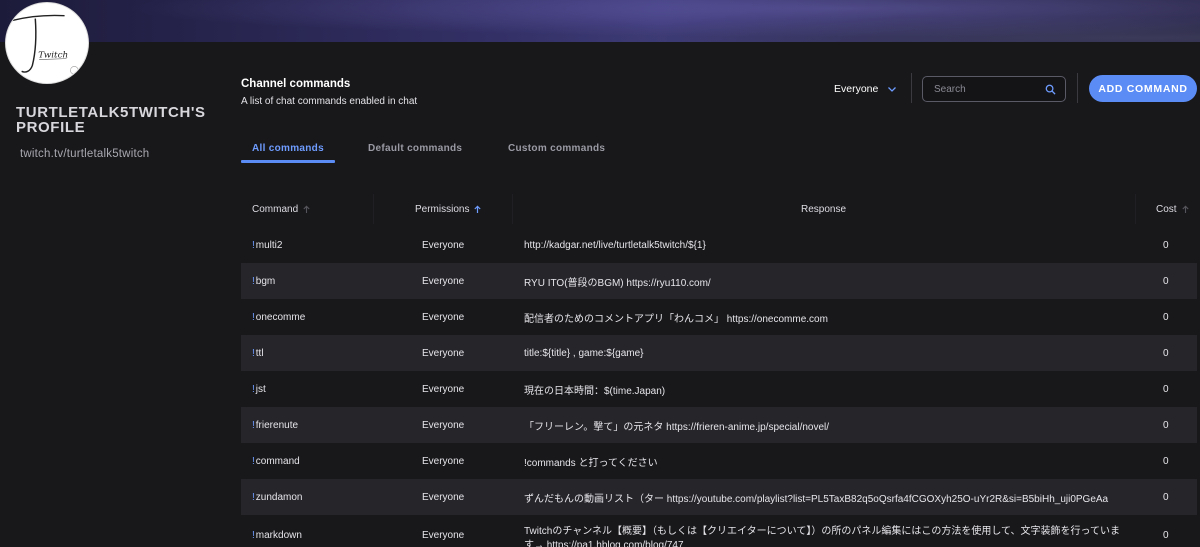  I want to click on search-field, so click(994, 89).